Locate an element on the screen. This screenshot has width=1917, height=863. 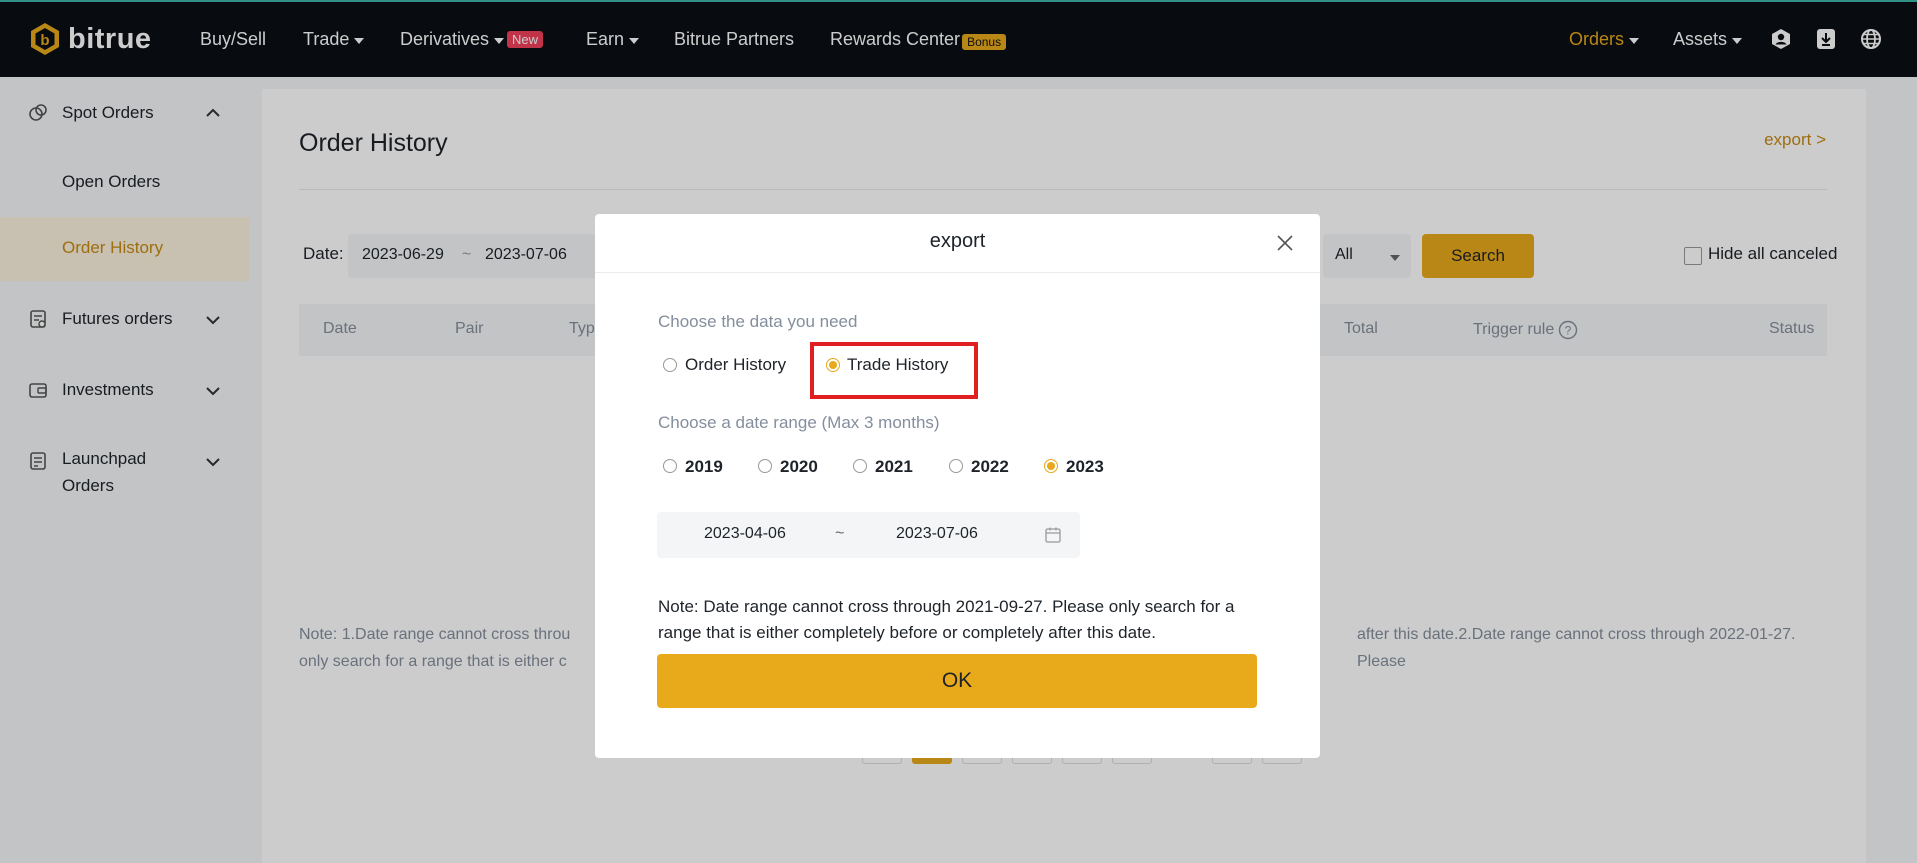
year-2019-label: 2019 is located at coordinates (704, 467).